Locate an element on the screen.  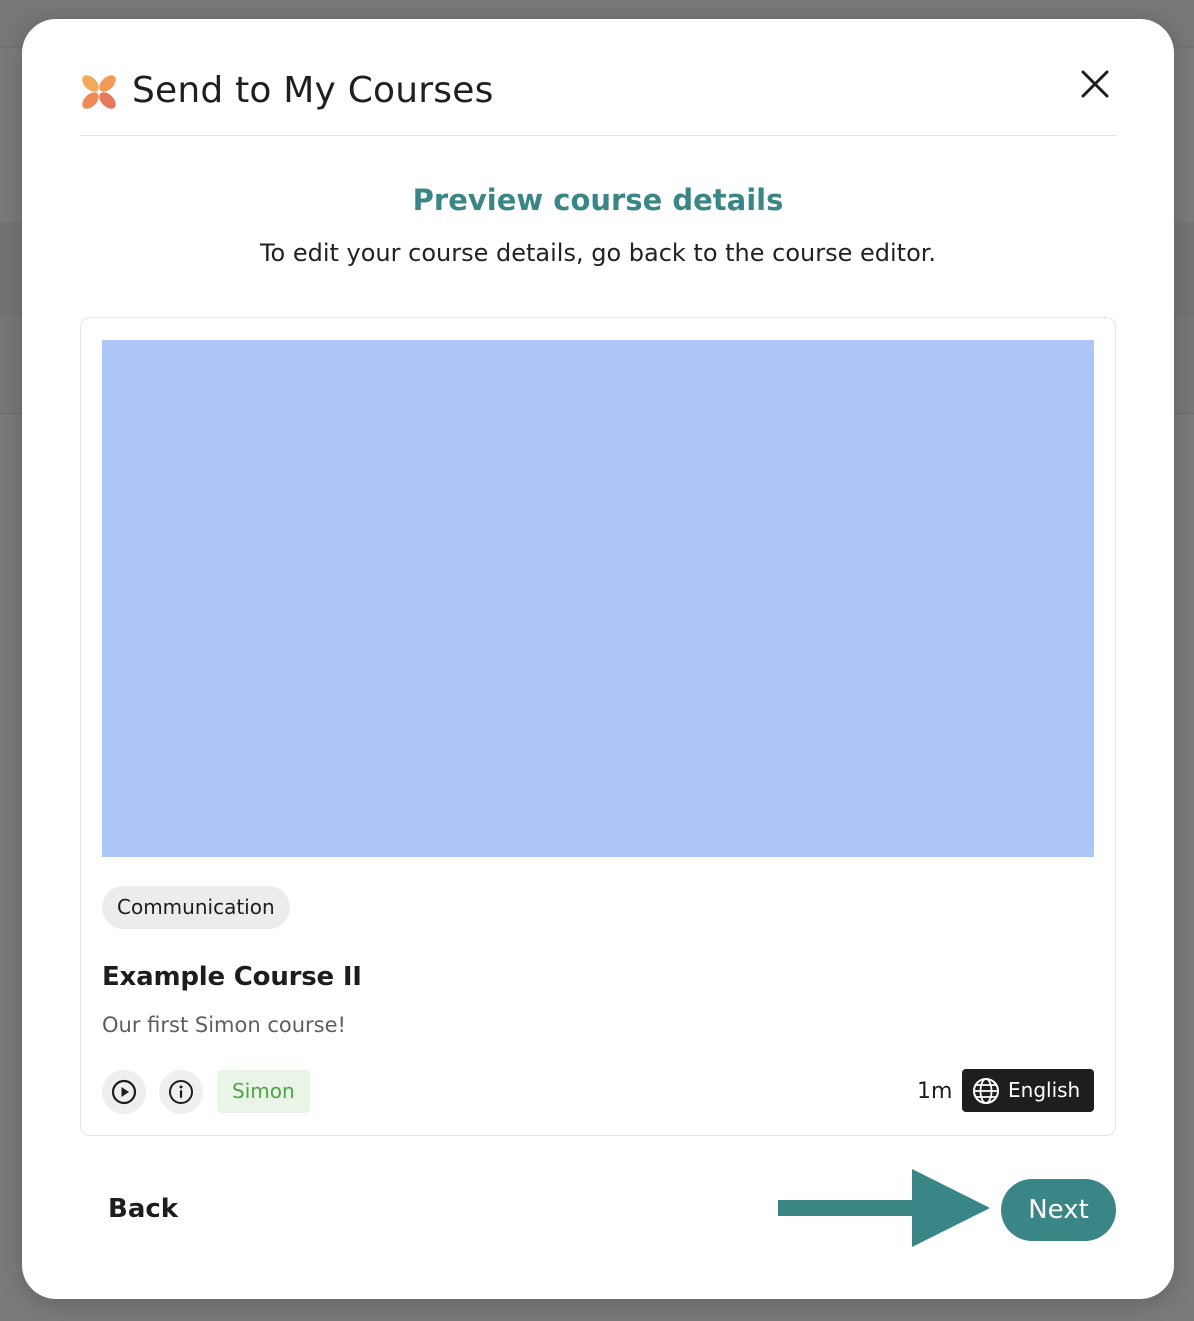
author-chip: Simon is located at coordinates (263, 1091).